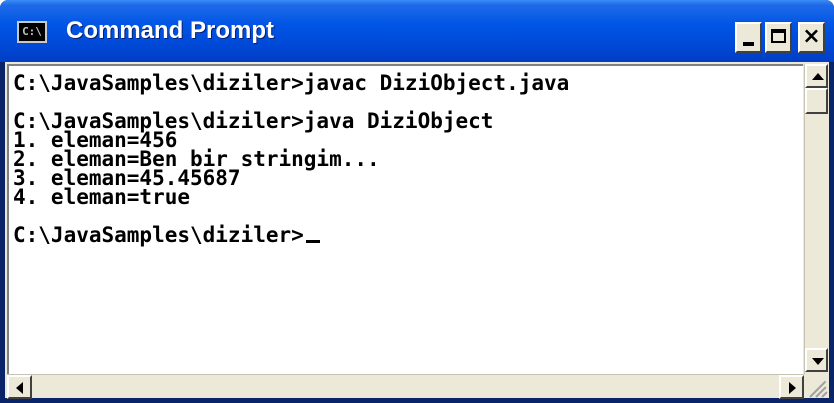 The image size is (834, 403). I want to click on arrow-up-icon, so click(818, 76).